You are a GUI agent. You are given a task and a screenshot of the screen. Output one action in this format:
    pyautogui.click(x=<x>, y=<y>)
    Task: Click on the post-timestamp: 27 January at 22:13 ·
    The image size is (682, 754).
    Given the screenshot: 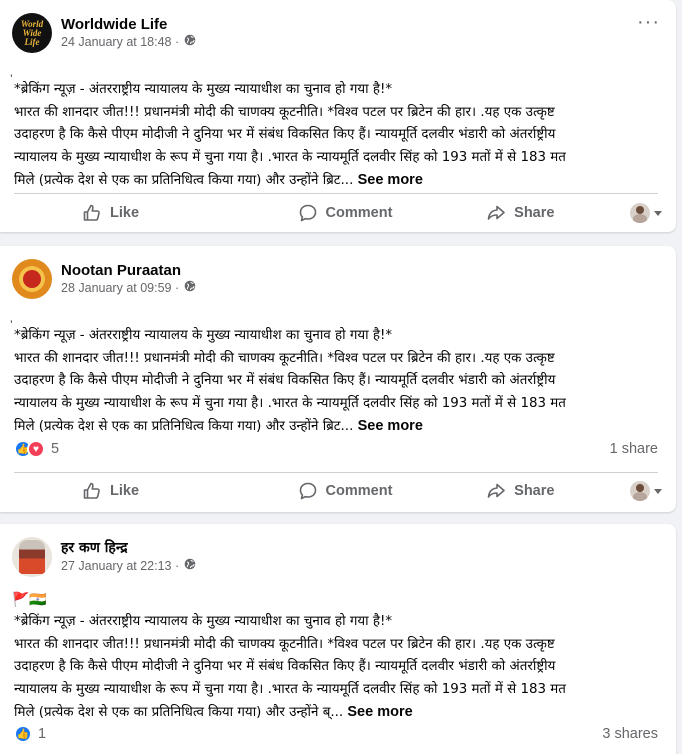 What is the action you would take?
    pyautogui.click(x=120, y=566)
    